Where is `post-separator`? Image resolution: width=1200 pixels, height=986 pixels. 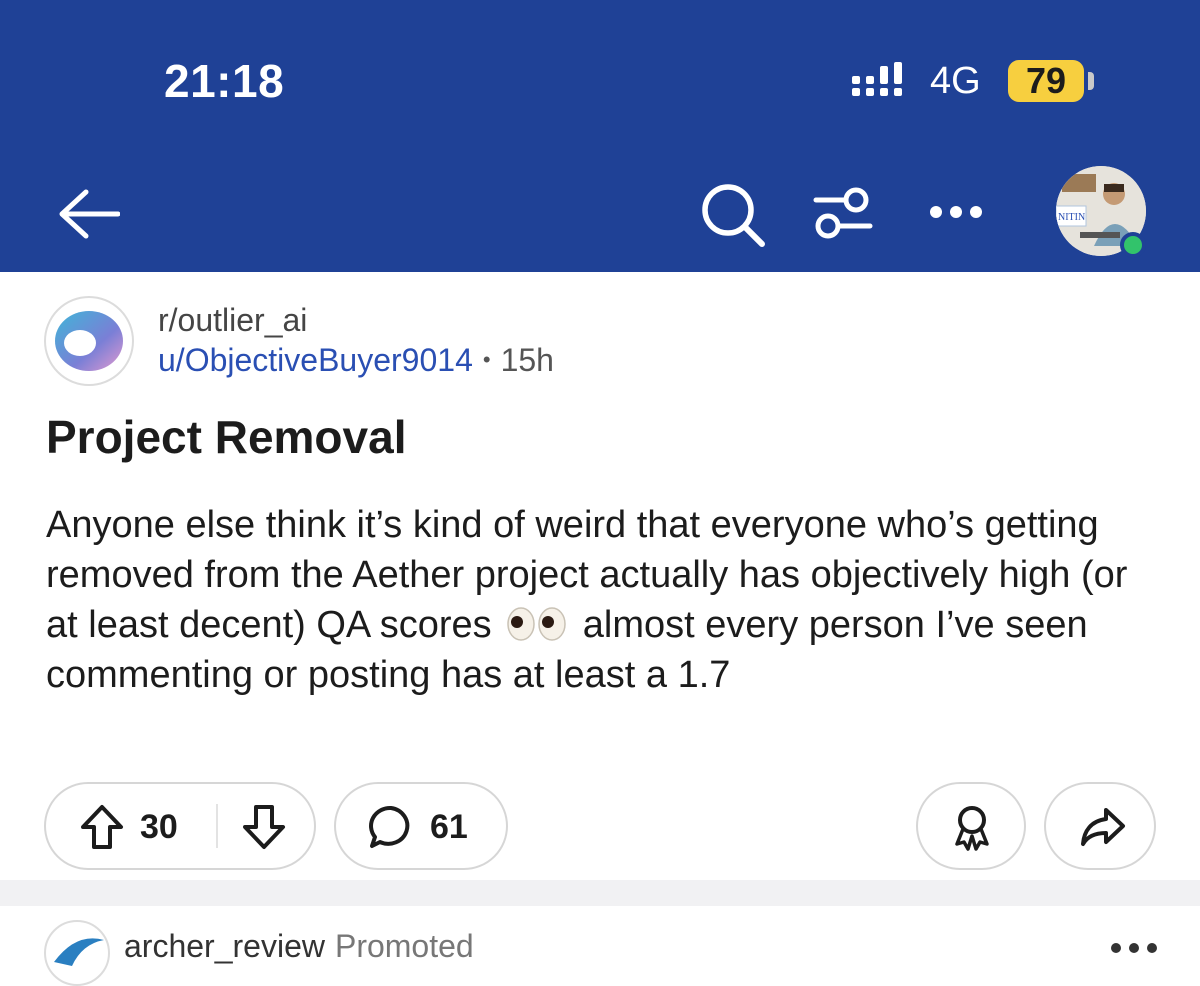
post-separator is located at coordinates (600, 893).